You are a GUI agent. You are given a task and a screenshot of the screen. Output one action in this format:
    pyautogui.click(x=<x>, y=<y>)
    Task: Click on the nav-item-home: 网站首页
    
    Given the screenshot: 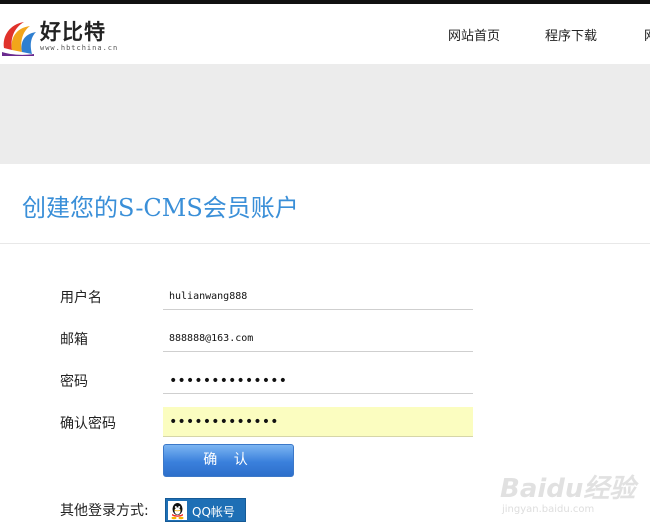 What is the action you would take?
    pyautogui.click(x=474, y=34)
    